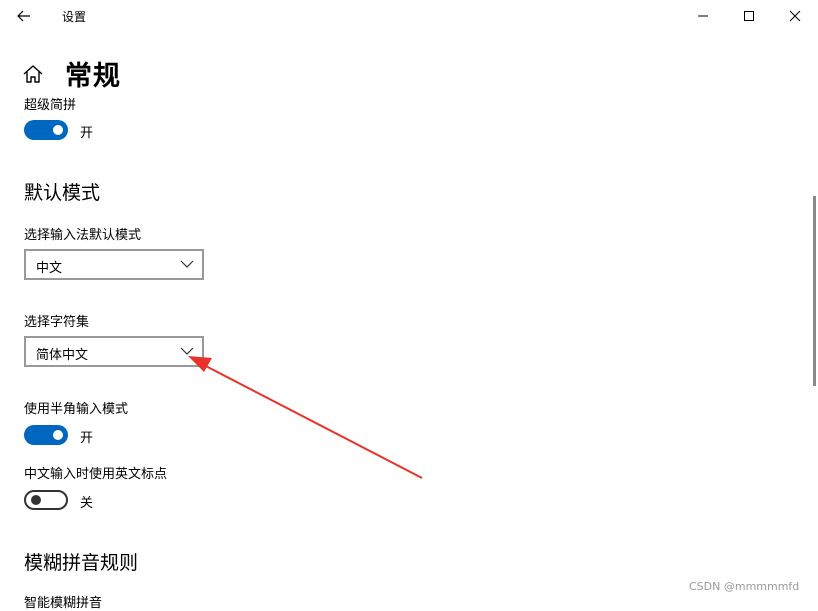 Image resolution: width=818 pixels, height=611 pixels. I want to click on watermark: CSDN @mmmmmfd, so click(744, 586).